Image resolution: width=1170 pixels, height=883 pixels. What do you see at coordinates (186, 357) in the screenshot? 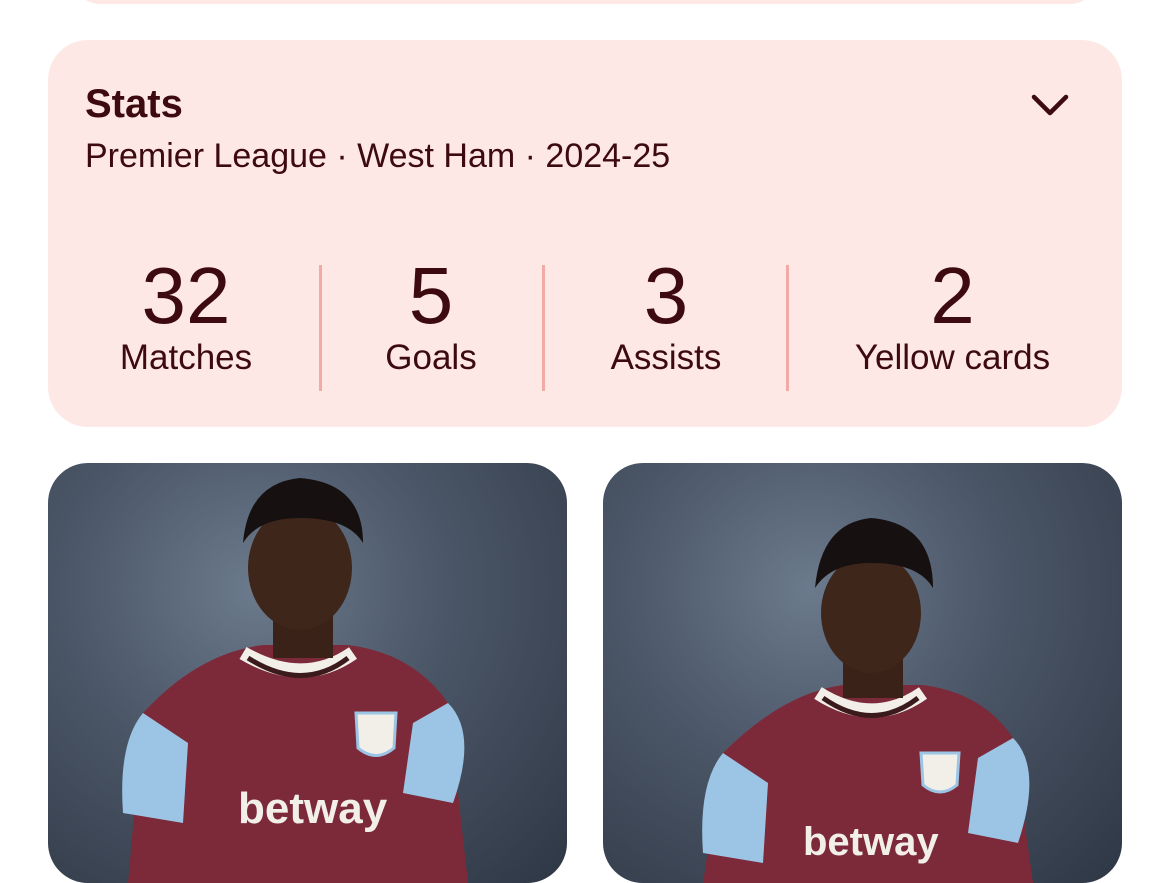
I see `stat-label: Matches` at bounding box center [186, 357].